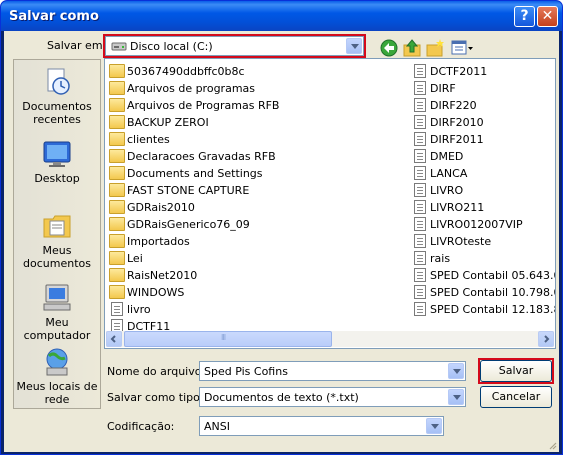 Image resolution: width=563 pixels, height=455 pixels. What do you see at coordinates (516, 371) in the screenshot?
I see `save-button: Salvar` at bounding box center [516, 371].